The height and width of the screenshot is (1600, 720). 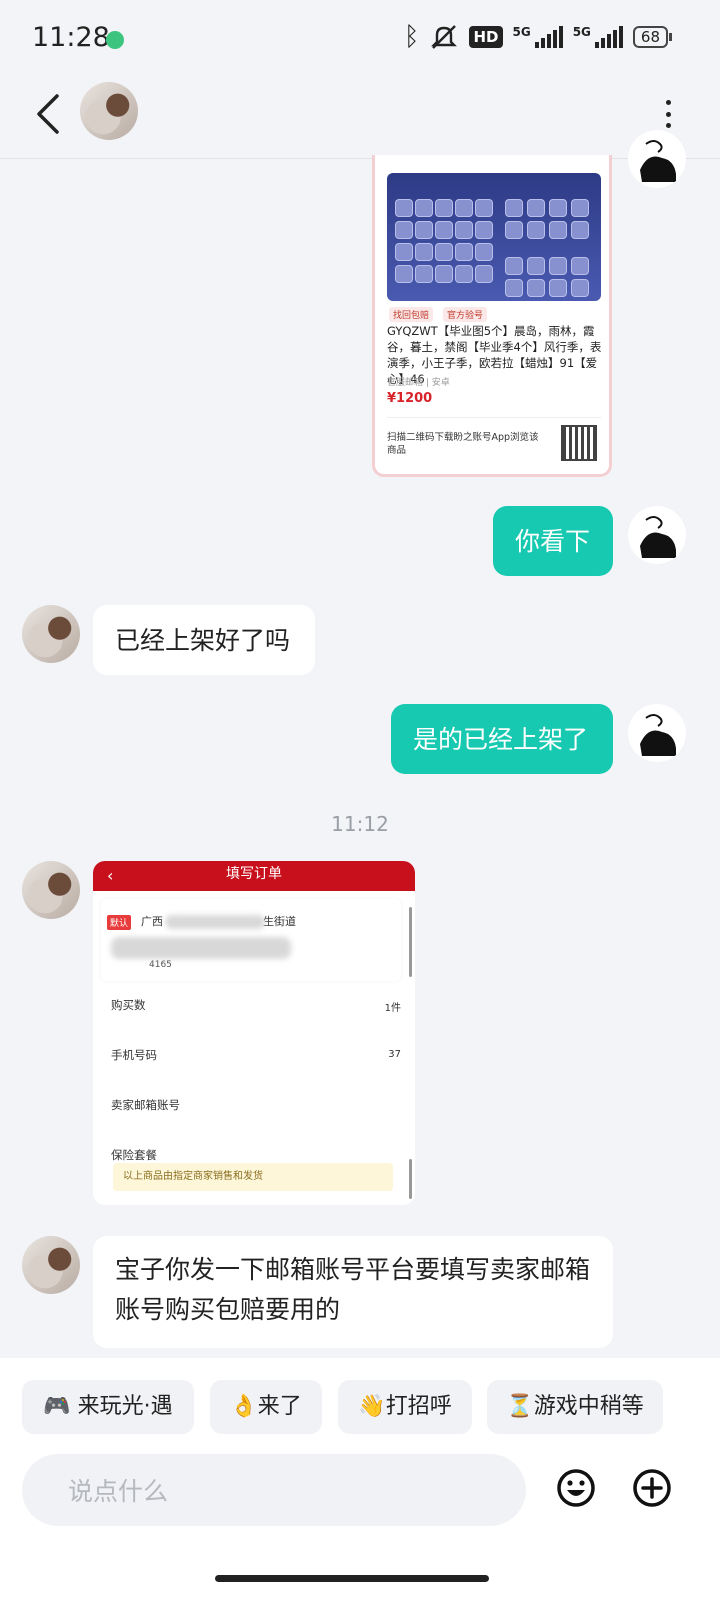 I want to click on chevron-left-icon, so click(x=48, y=114).